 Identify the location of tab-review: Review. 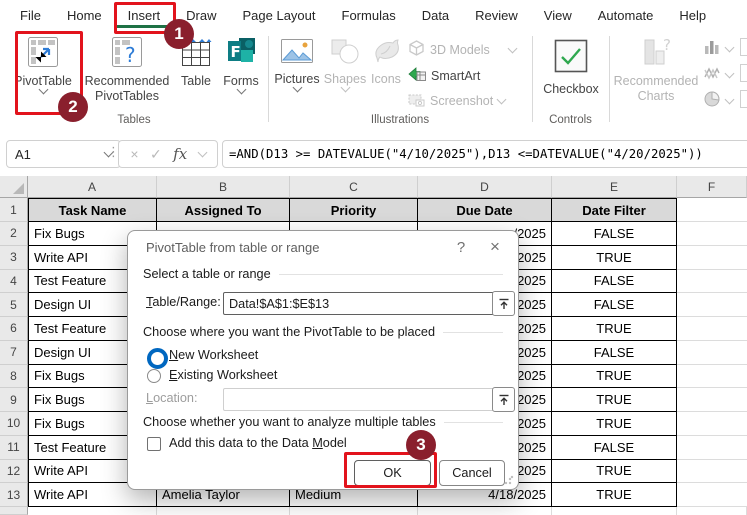
(496, 15).